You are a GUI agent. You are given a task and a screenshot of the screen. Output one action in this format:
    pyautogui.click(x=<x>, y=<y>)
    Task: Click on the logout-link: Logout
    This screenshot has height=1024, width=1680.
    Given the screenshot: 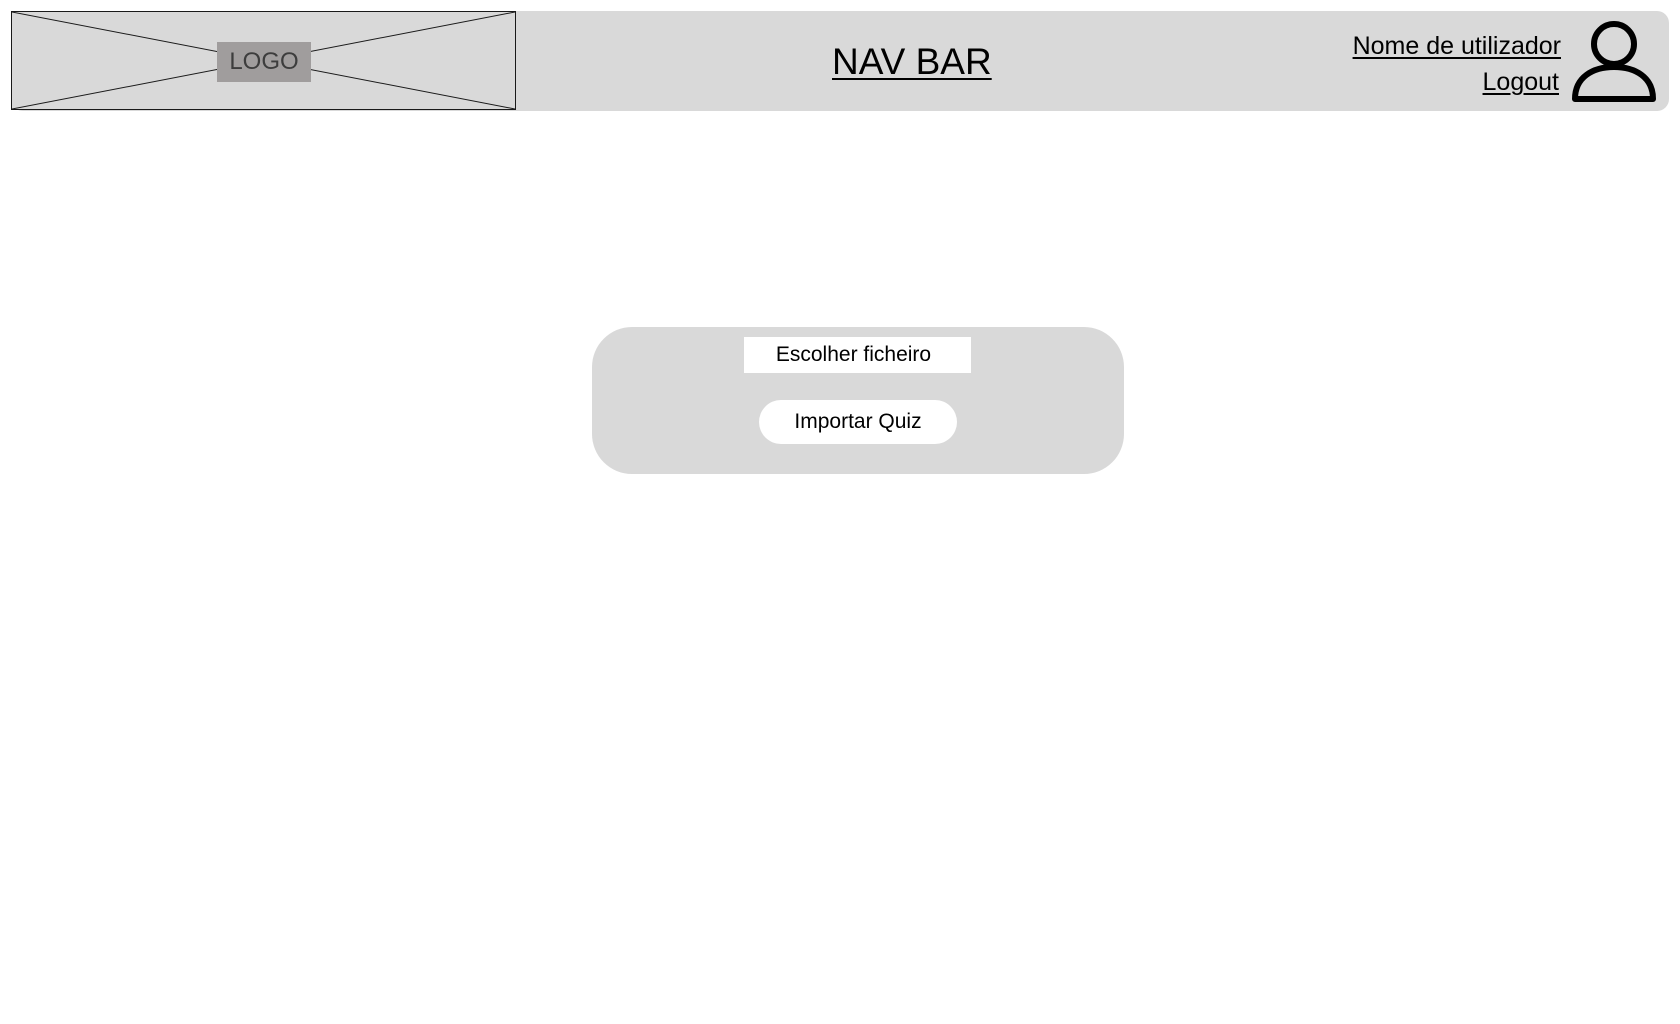 What is the action you would take?
    pyautogui.click(x=1521, y=82)
    